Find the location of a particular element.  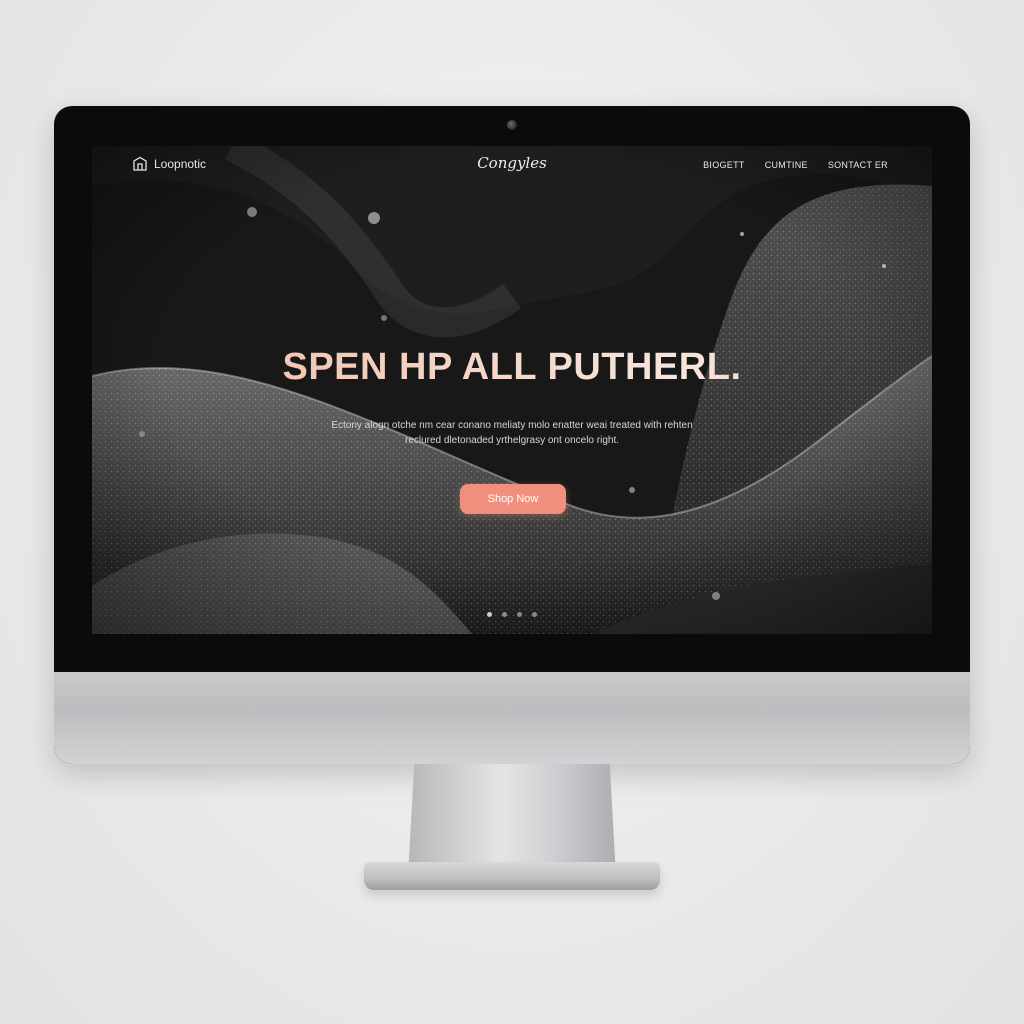

monitor-chin is located at coordinates (512, 718).